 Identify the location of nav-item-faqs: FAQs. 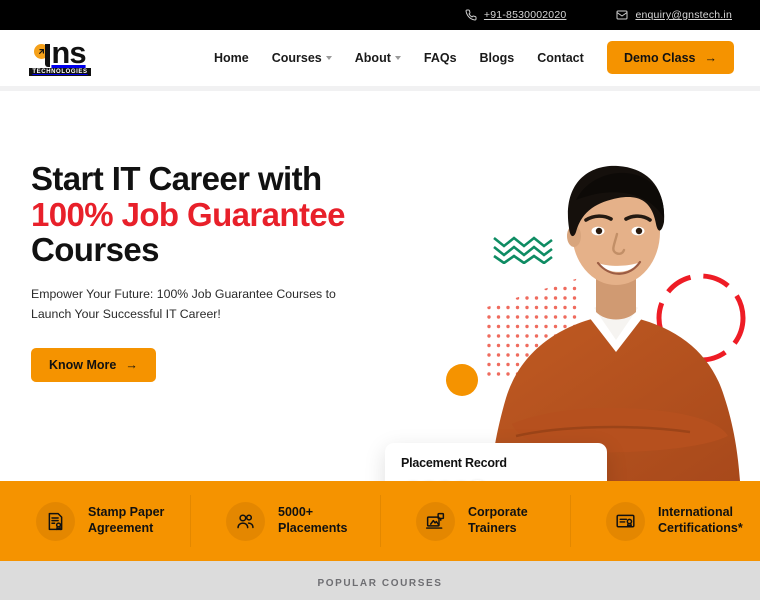
(440, 58).